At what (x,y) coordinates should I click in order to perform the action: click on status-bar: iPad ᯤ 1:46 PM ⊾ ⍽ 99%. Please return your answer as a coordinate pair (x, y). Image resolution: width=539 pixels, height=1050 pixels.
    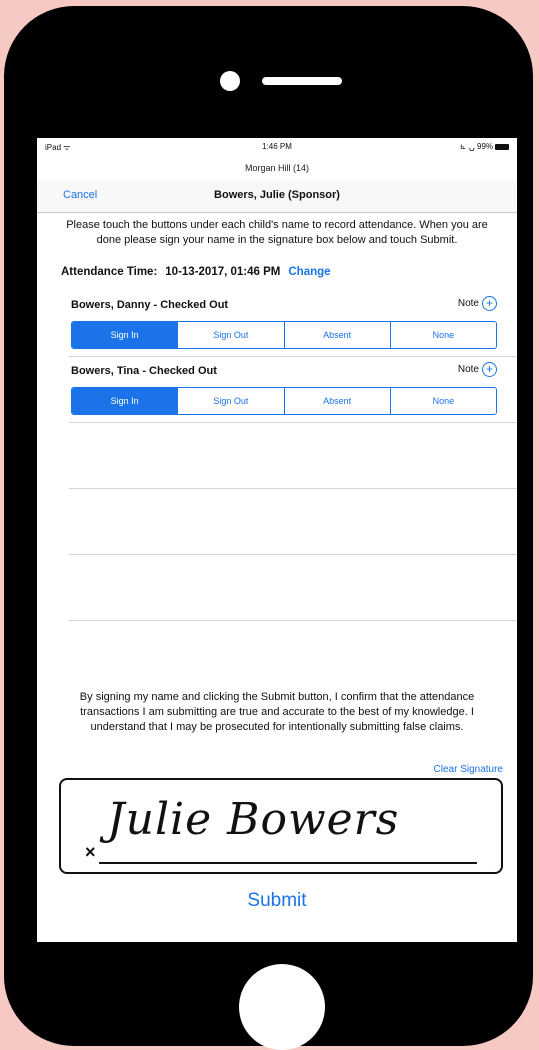
    Looking at the image, I should click on (277, 146).